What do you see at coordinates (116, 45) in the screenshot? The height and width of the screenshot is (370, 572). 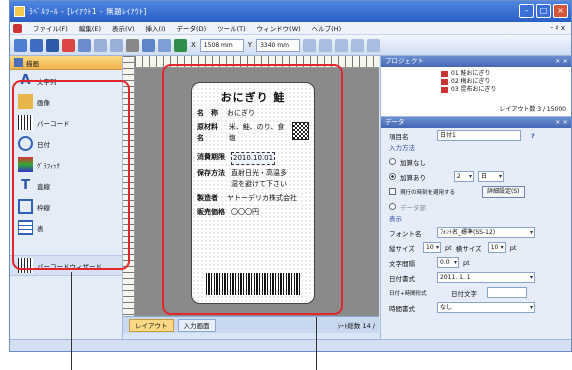 I see `redo-icon` at bounding box center [116, 45].